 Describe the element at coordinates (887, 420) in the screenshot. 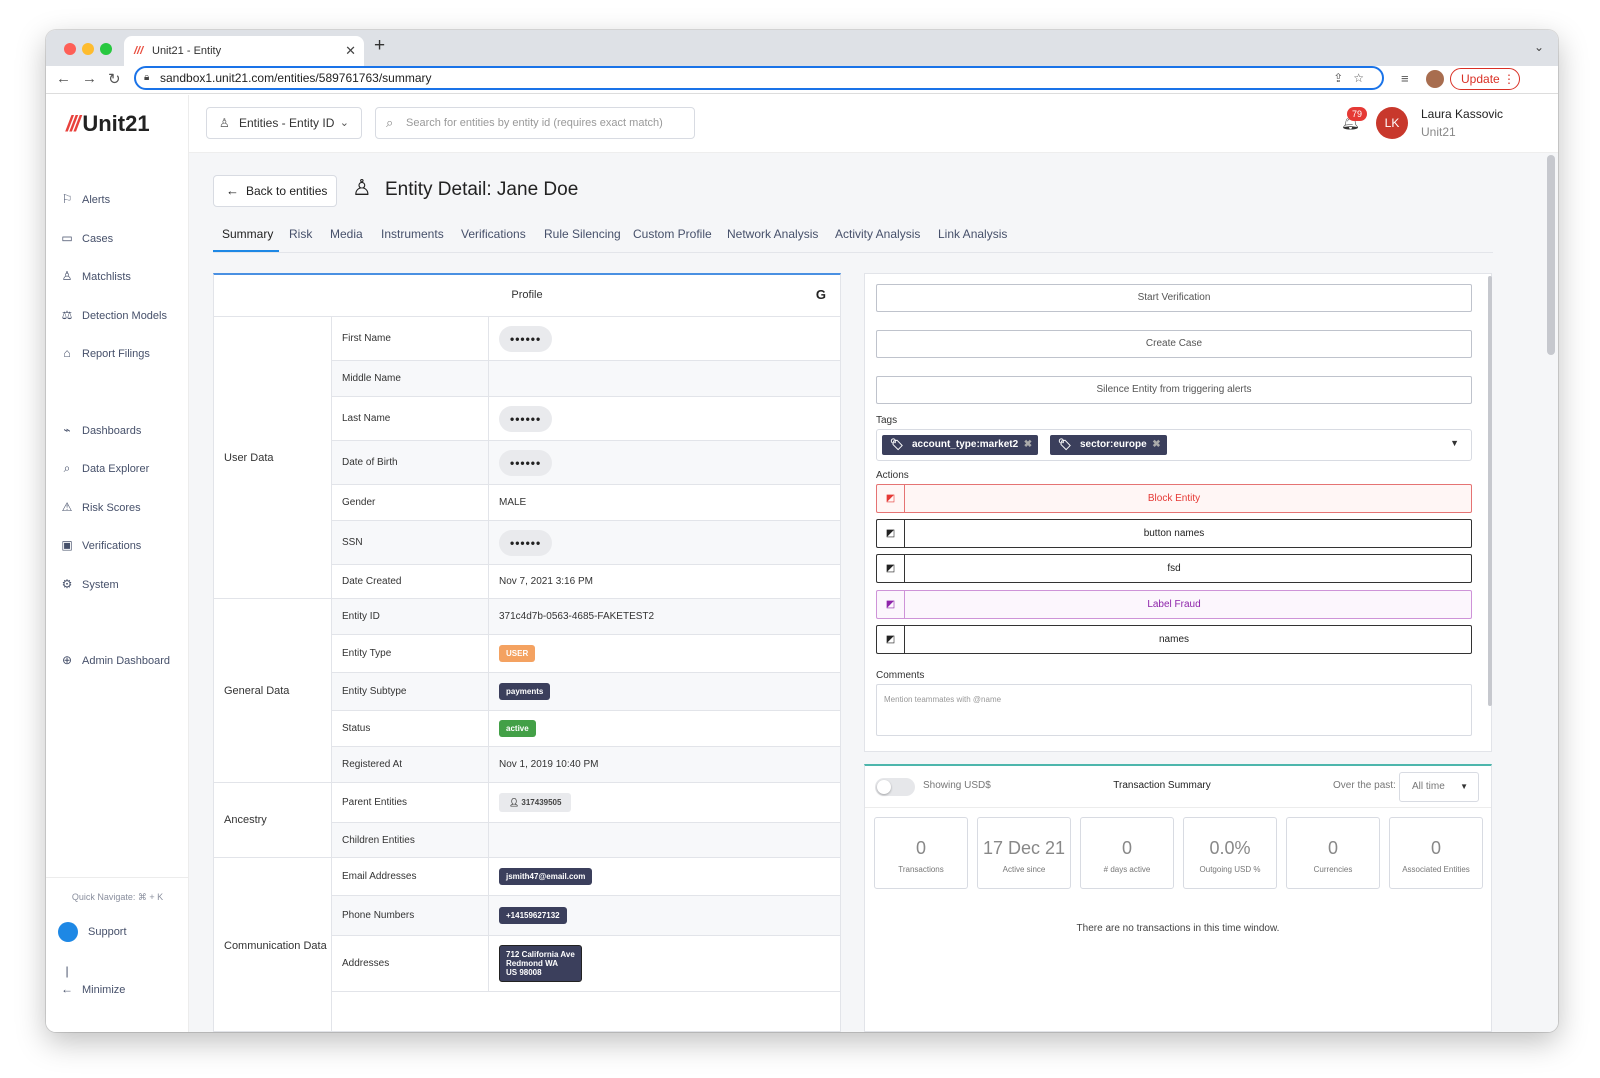

I see `tags-label: Tags` at that location.